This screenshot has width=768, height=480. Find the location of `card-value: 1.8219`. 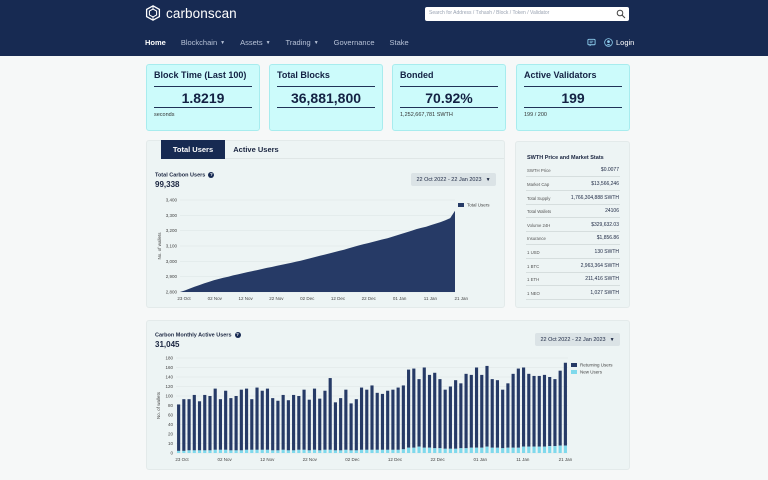

card-value: 1.8219 is located at coordinates (203, 98).